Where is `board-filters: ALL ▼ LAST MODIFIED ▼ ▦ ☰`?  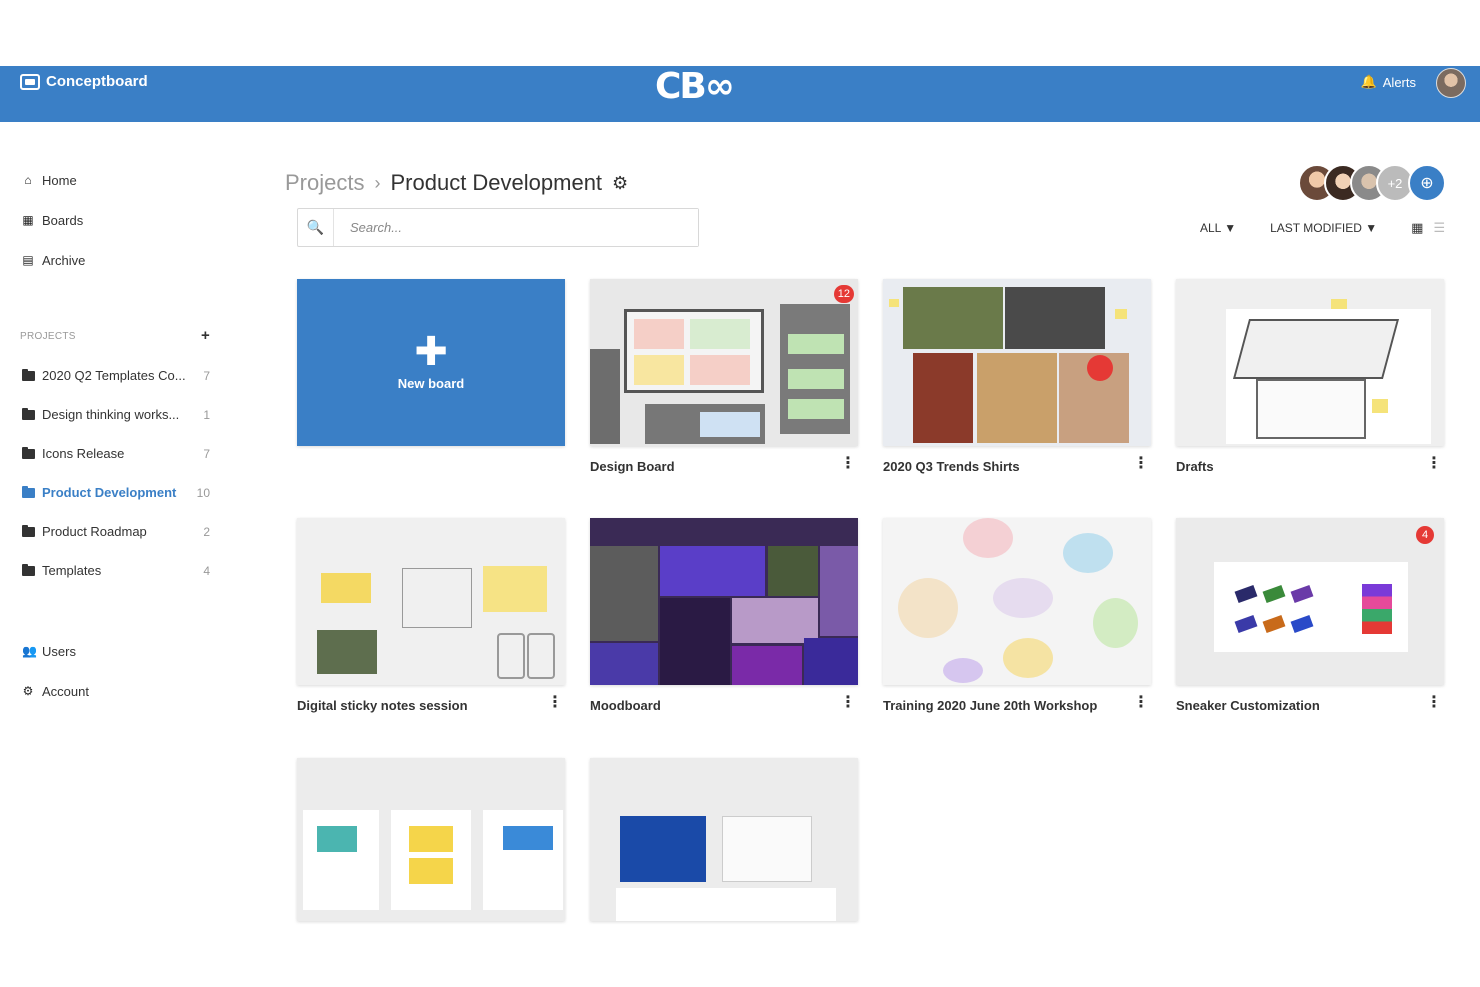 board-filters: ALL ▼ LAST MODIFIED ▼ ▦ ☰ is located at coordinates (1322, 228).